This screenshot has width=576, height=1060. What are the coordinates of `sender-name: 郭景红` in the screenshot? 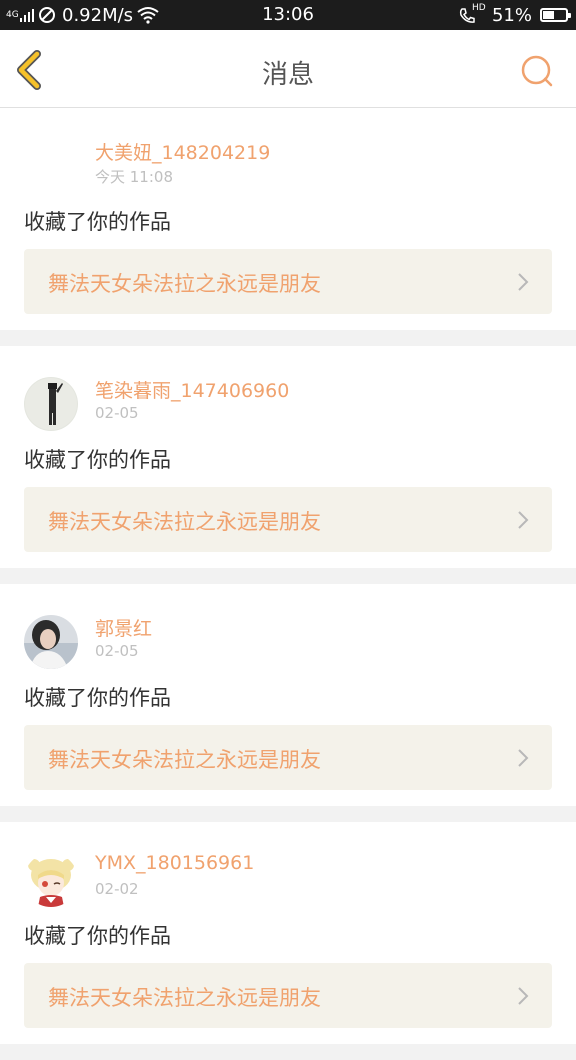 It's located at (123, 627).